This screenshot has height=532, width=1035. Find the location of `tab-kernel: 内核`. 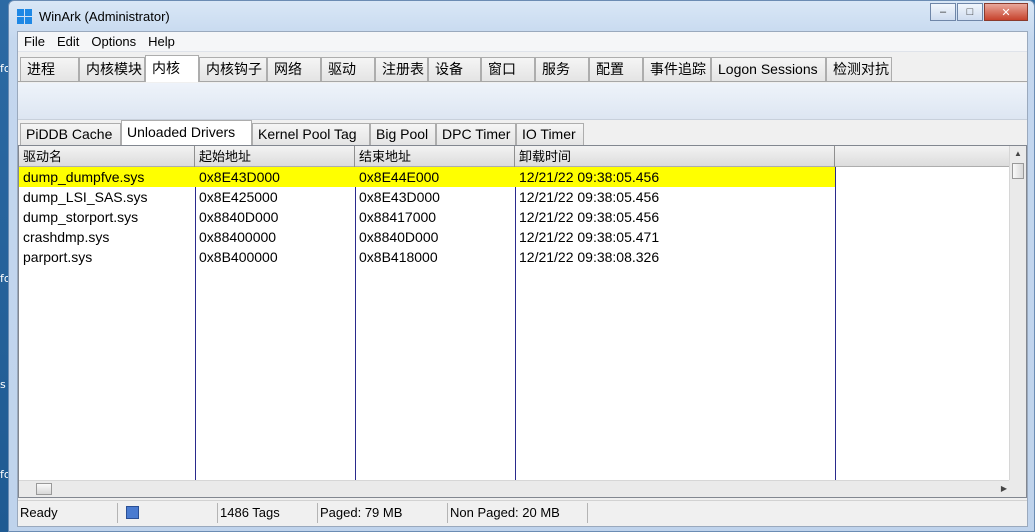

tab-kernel: 内核 is located at coordinates (172, 68).